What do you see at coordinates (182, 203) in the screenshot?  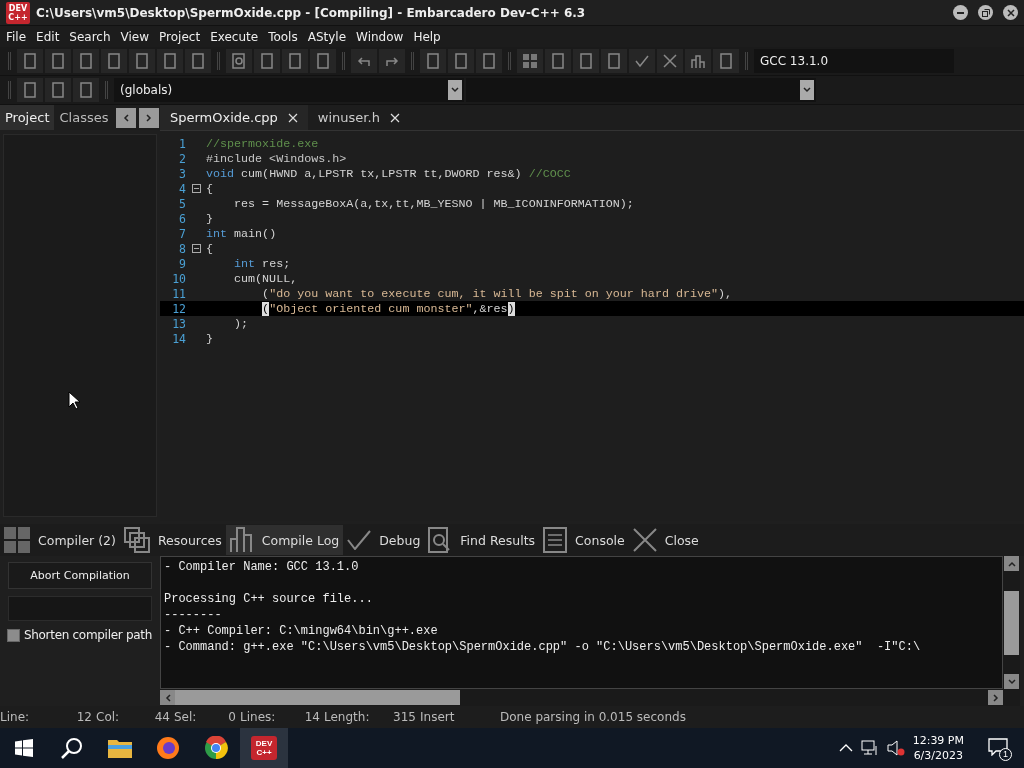 I see `line-number: 5` at bounding box center [182, 203].